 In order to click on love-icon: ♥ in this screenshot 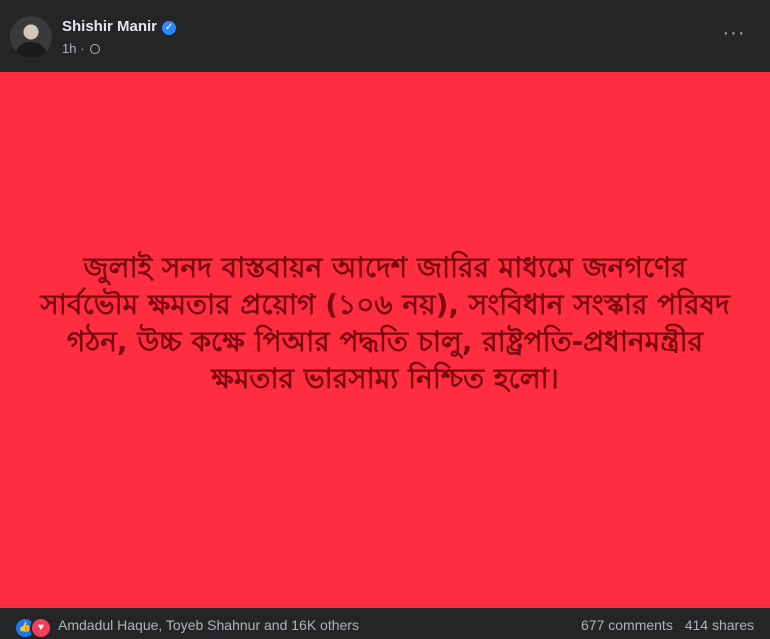, I will do `click(41, 628)`.